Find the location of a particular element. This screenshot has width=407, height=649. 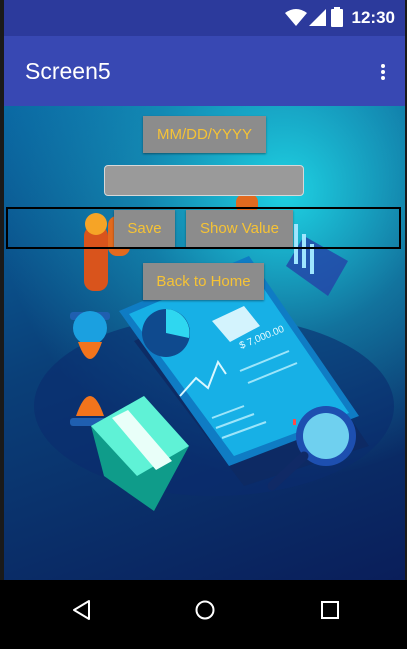

page-title: Screen5 is located at coordinates (68, 71).